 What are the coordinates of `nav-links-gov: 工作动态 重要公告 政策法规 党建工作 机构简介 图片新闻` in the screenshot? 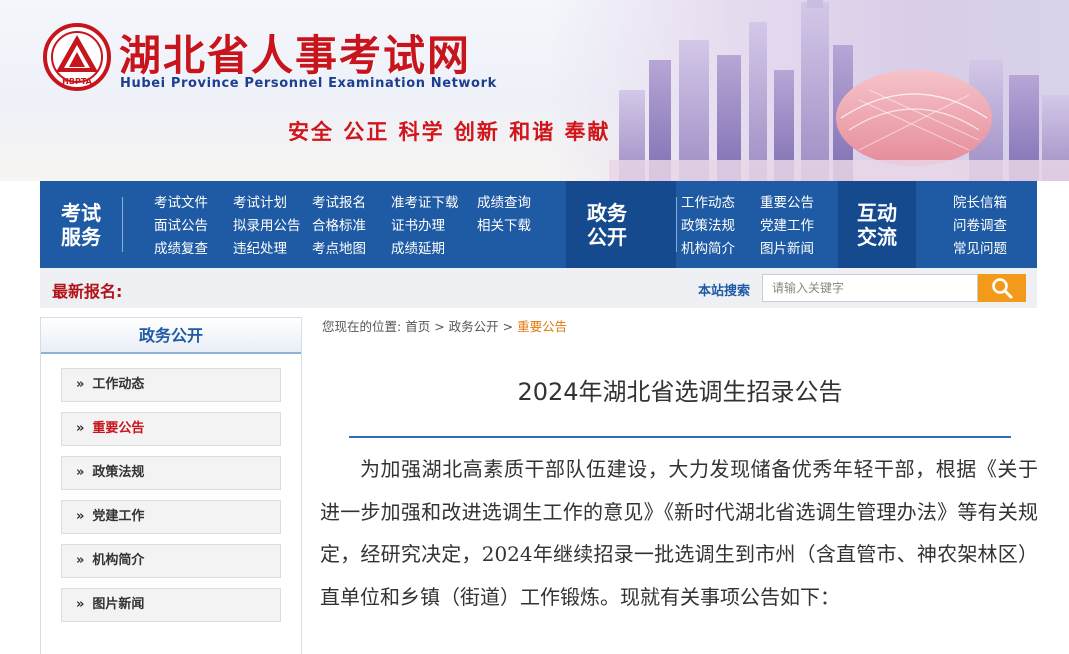 It's located at (755, 226).